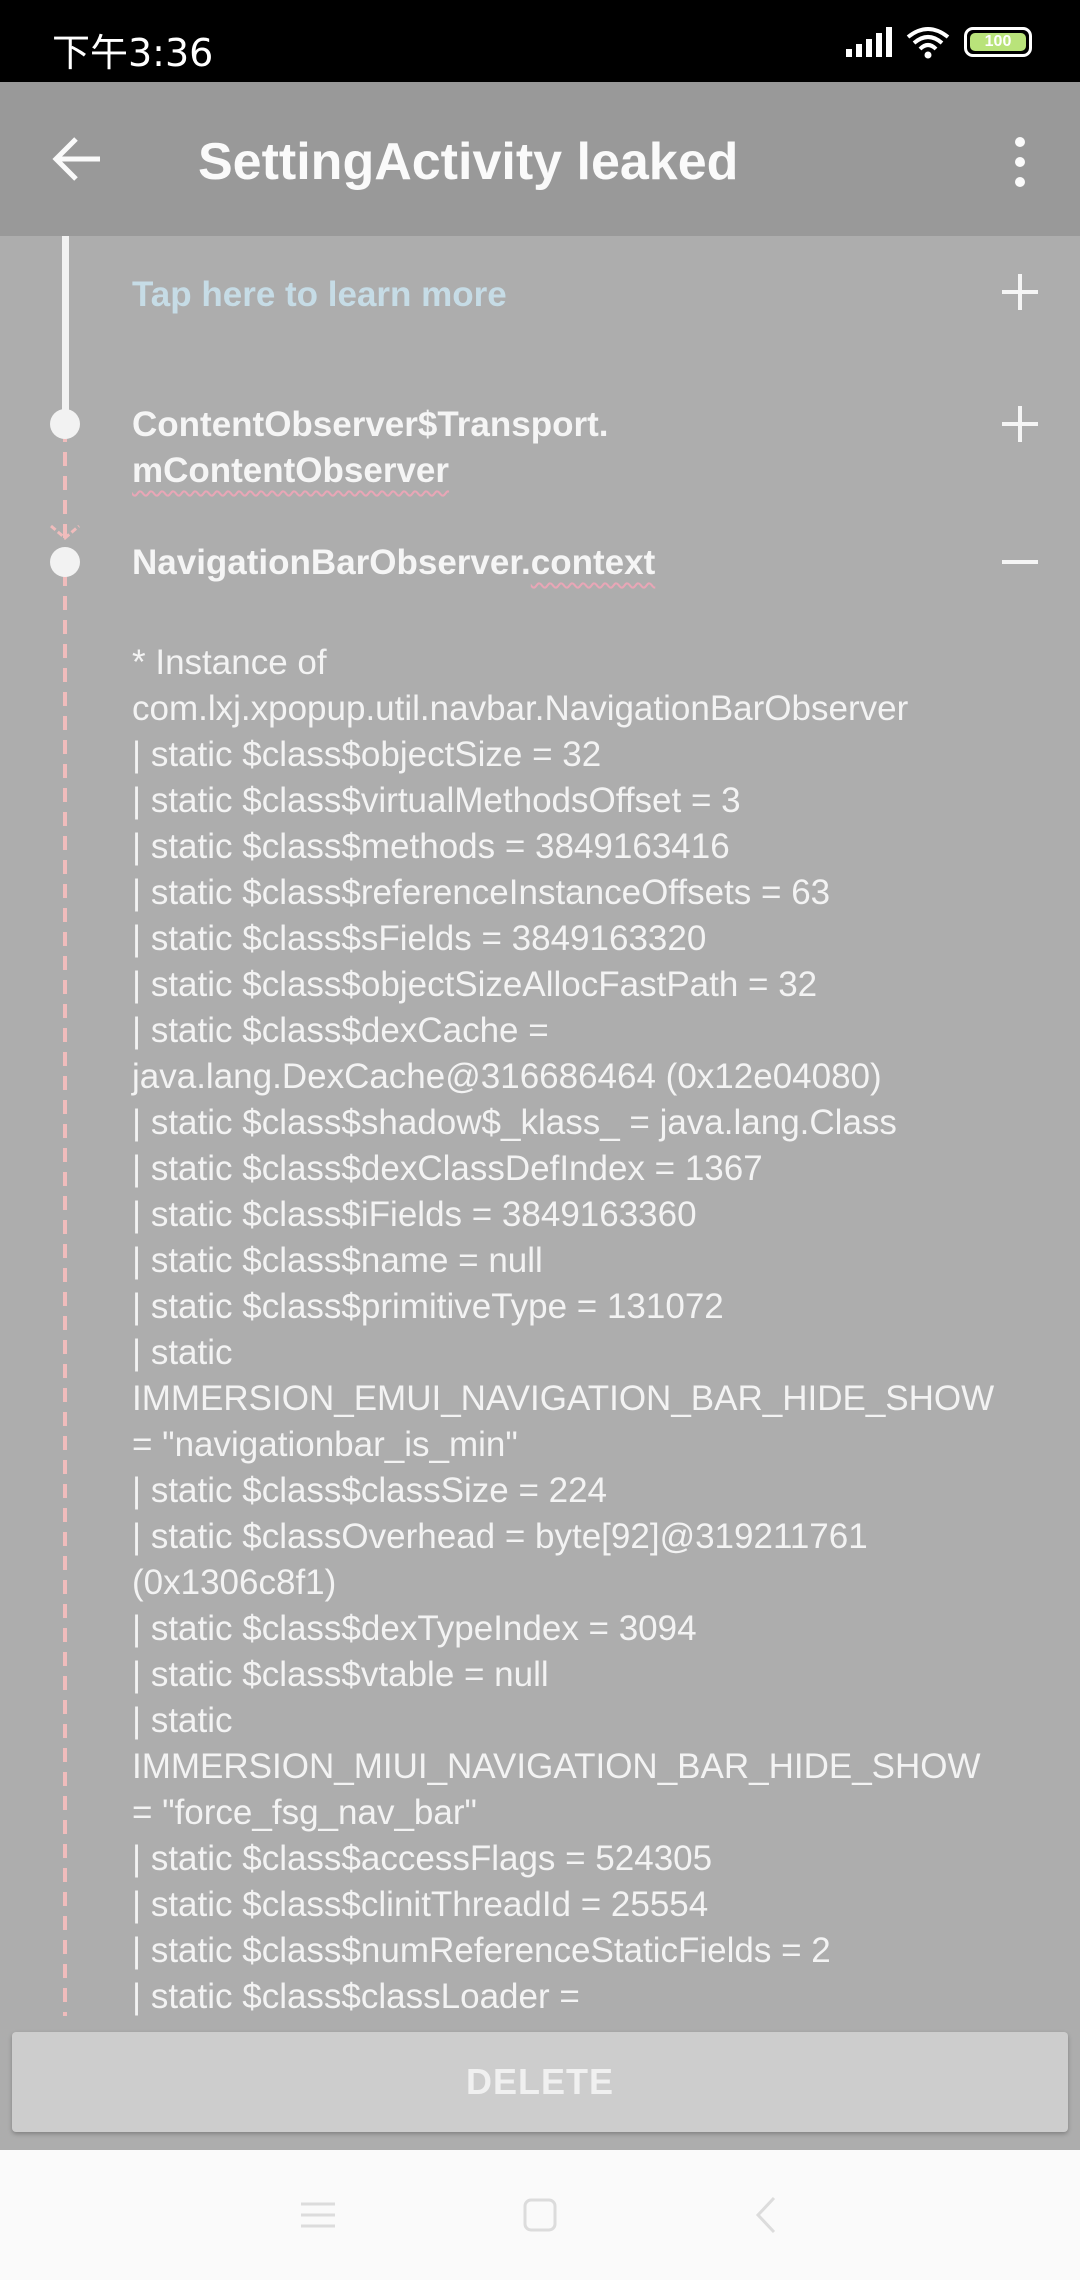 The image size is (1080, 2280). Describe the element at coordinates (420, 1904) in the screenshot. I see `detail-line: | static $class$clinitThreadId = 25554` at that location.